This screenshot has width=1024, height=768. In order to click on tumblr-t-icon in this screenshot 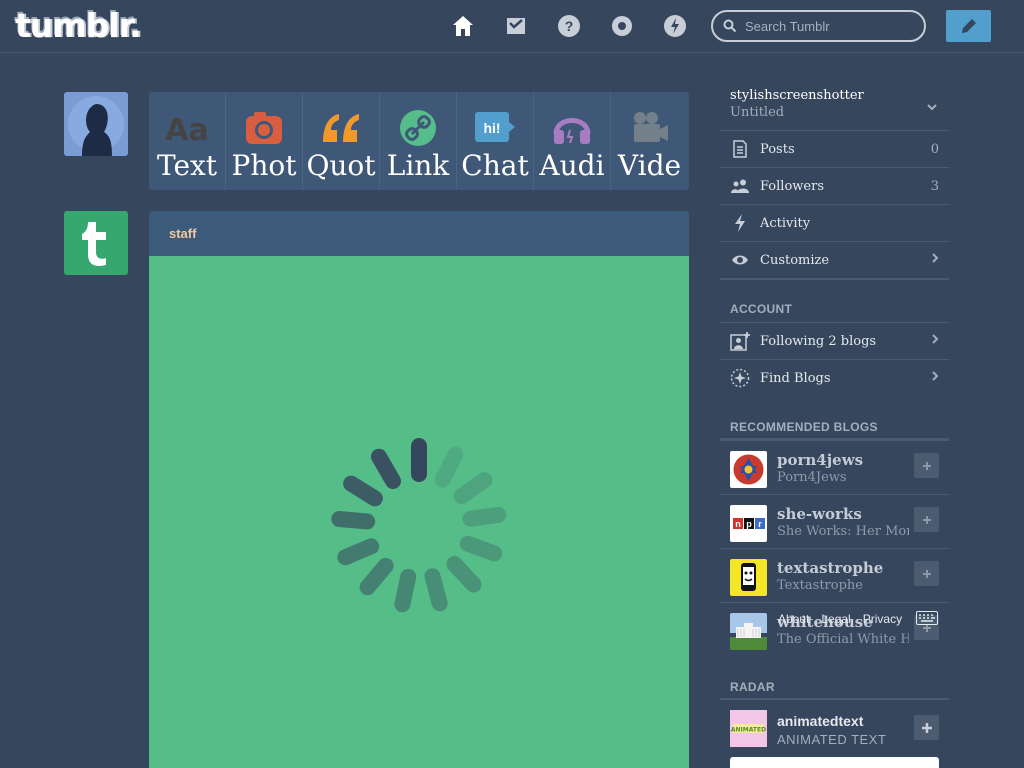, I will do `click(94, 244)`.